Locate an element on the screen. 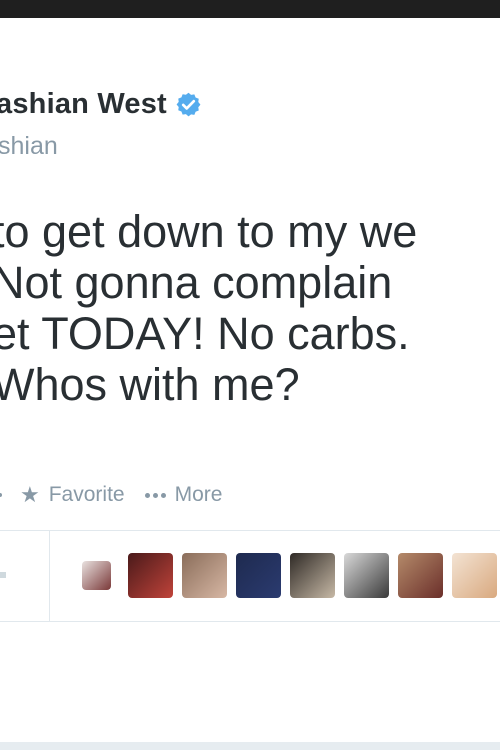 The width and height of the screenshot is (500, 750). favoriter-avatars is located at coordinates (289, 575).